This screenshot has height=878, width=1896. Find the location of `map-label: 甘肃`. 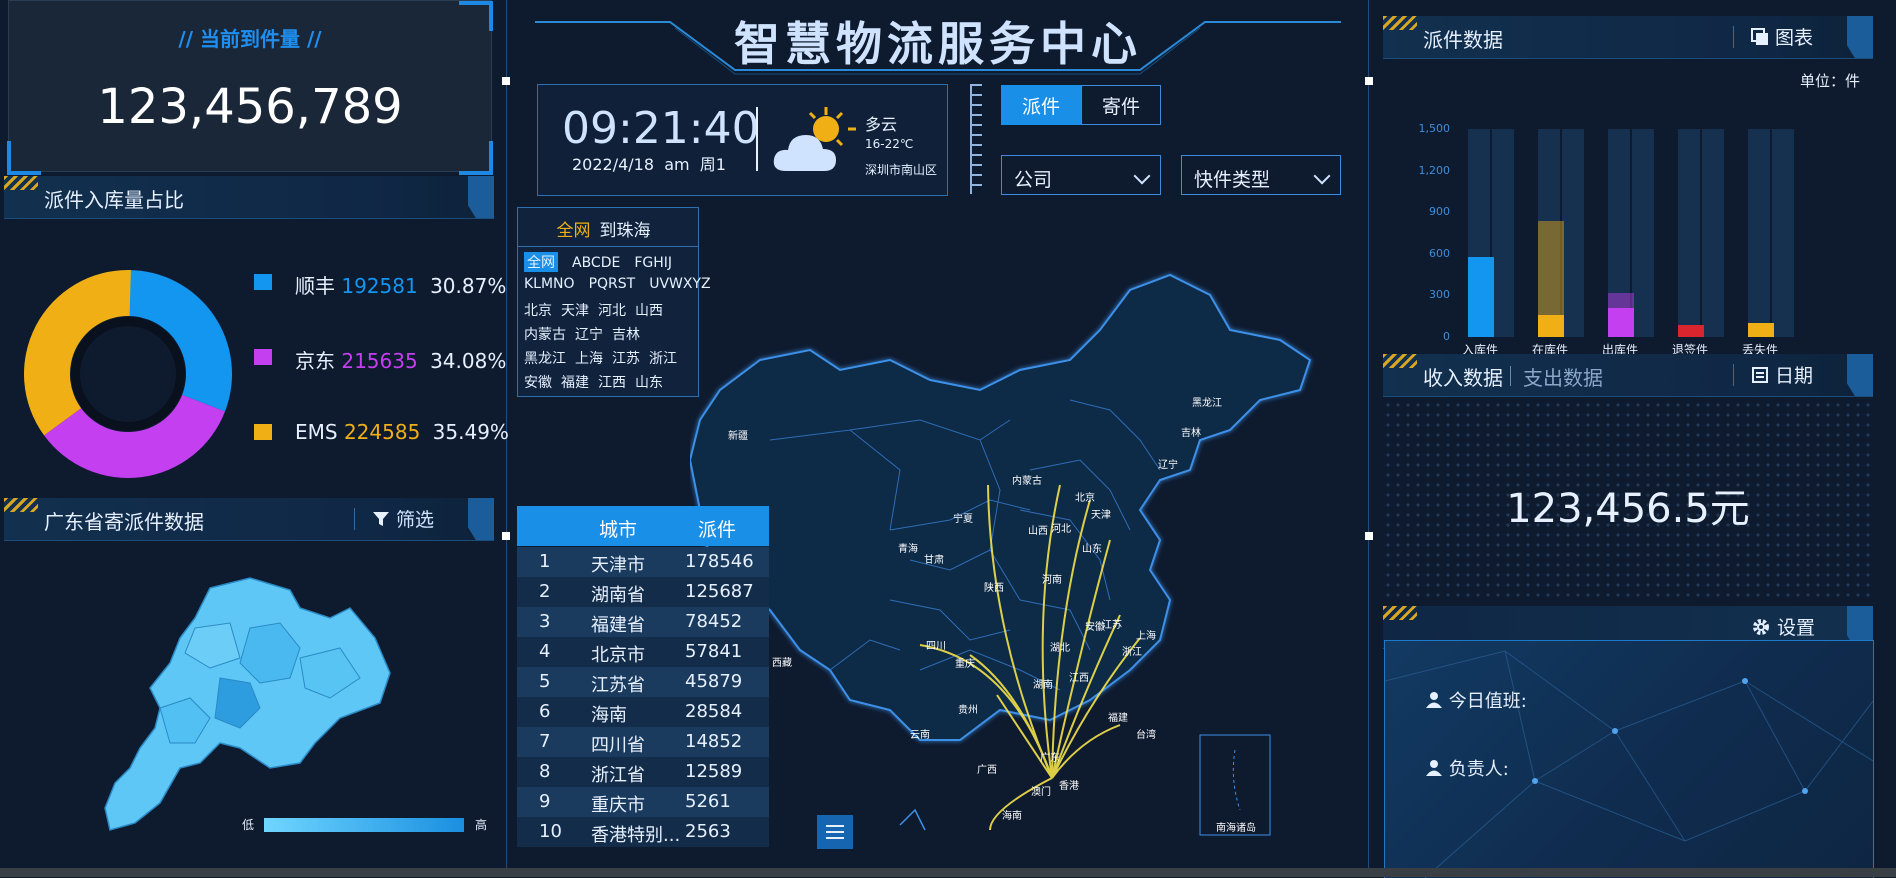

map-label: 甘肃 is located at coordinates (934, 560).